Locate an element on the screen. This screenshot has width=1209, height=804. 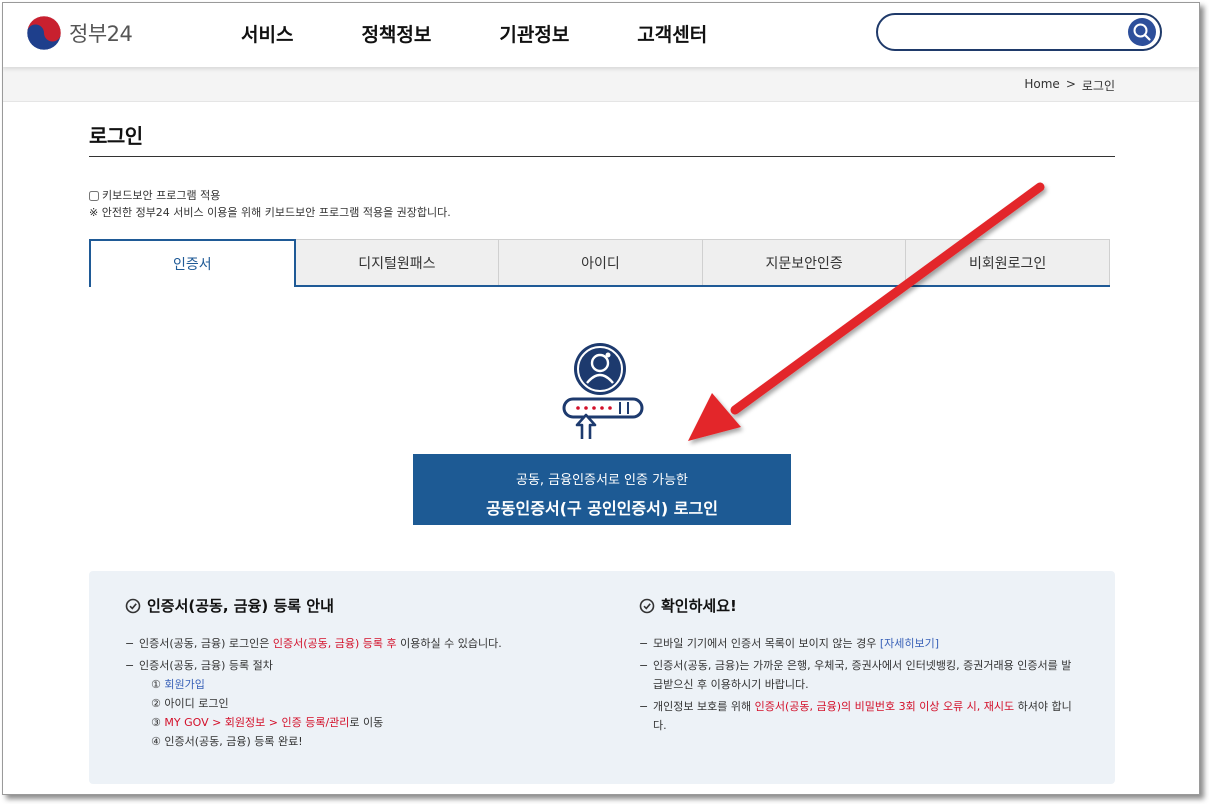
nav-item-policy: 정책정보 is located at coordinates (396, 35).